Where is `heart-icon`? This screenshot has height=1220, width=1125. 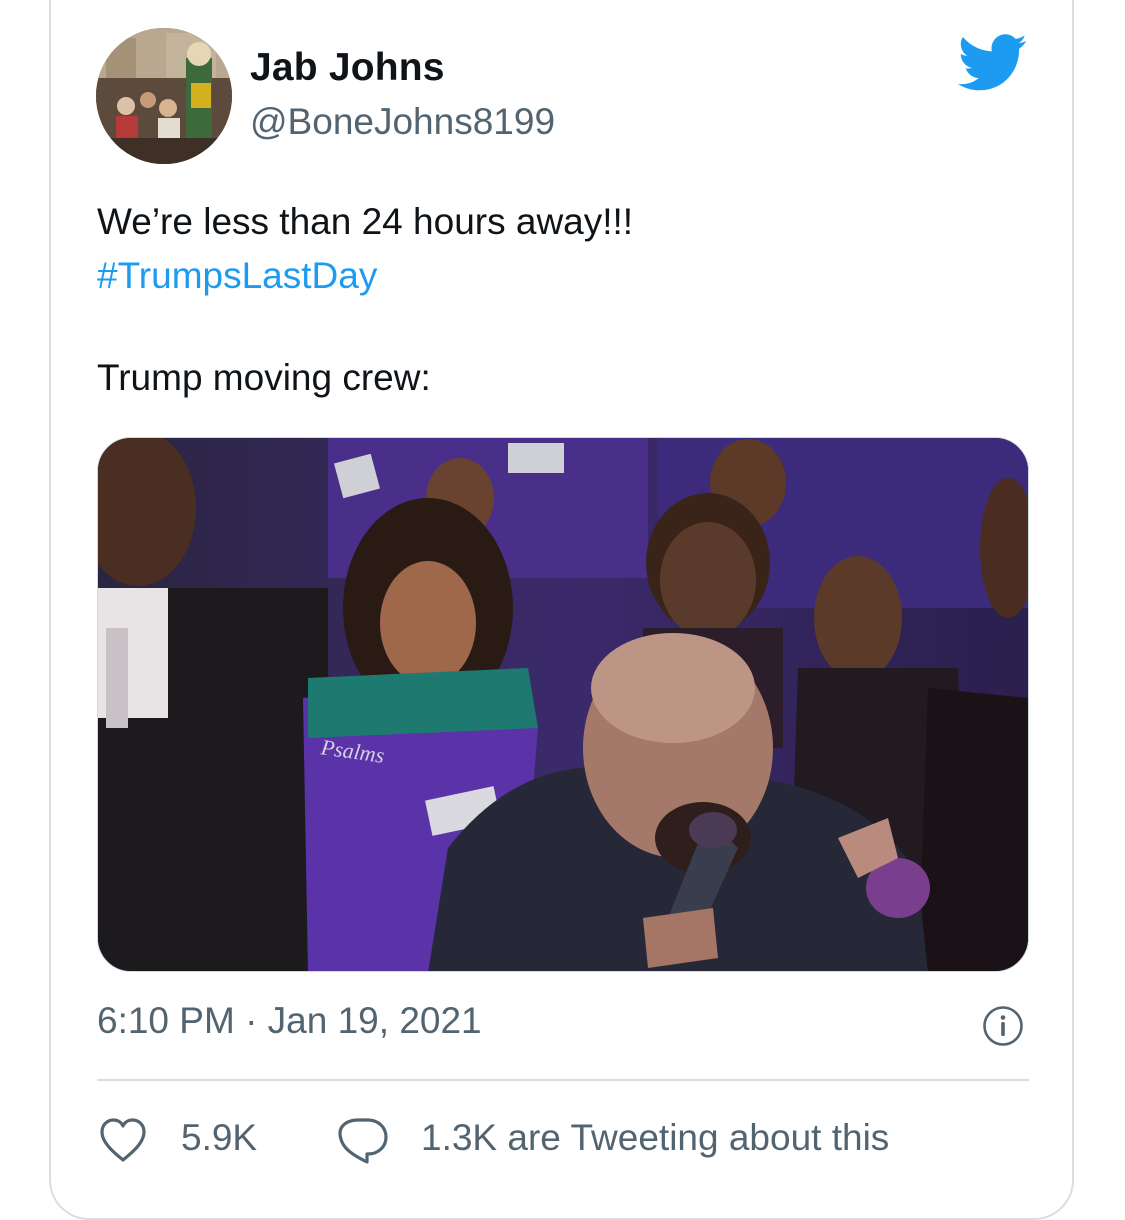
heart-icon is located at coordinates (123, 1140).